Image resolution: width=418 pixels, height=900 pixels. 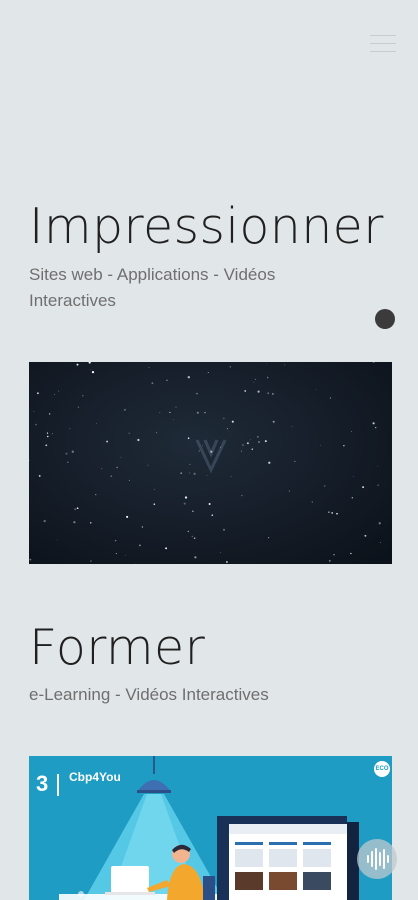 What do you see at coordinates (384, 44) in the screenshot?
I see `hamburger-menu-icon` at bounding box center [384, 44].